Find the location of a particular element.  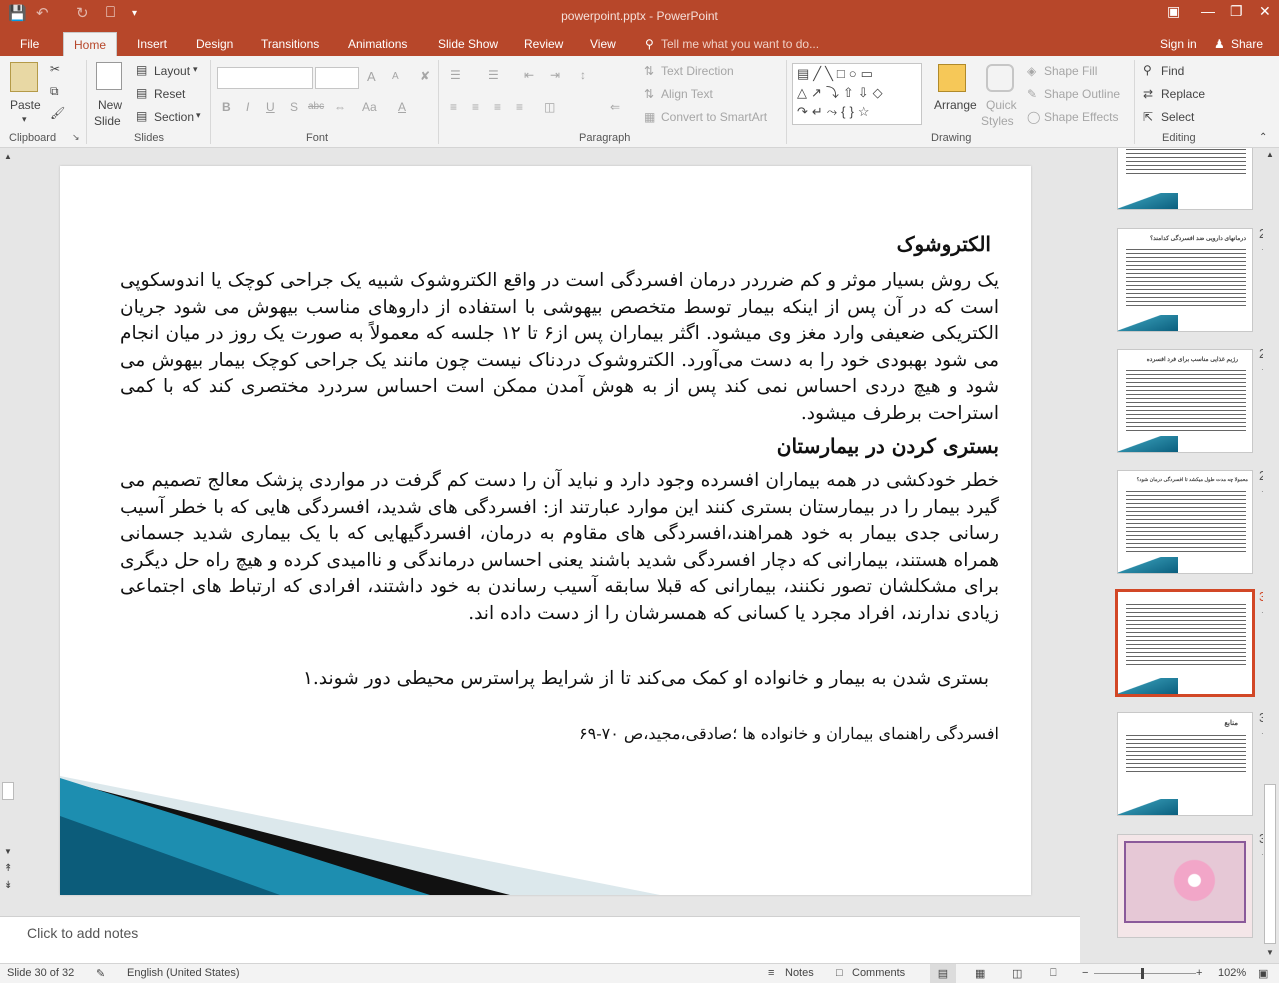

close-button: ✕ is located at coordinates (1265, 11).